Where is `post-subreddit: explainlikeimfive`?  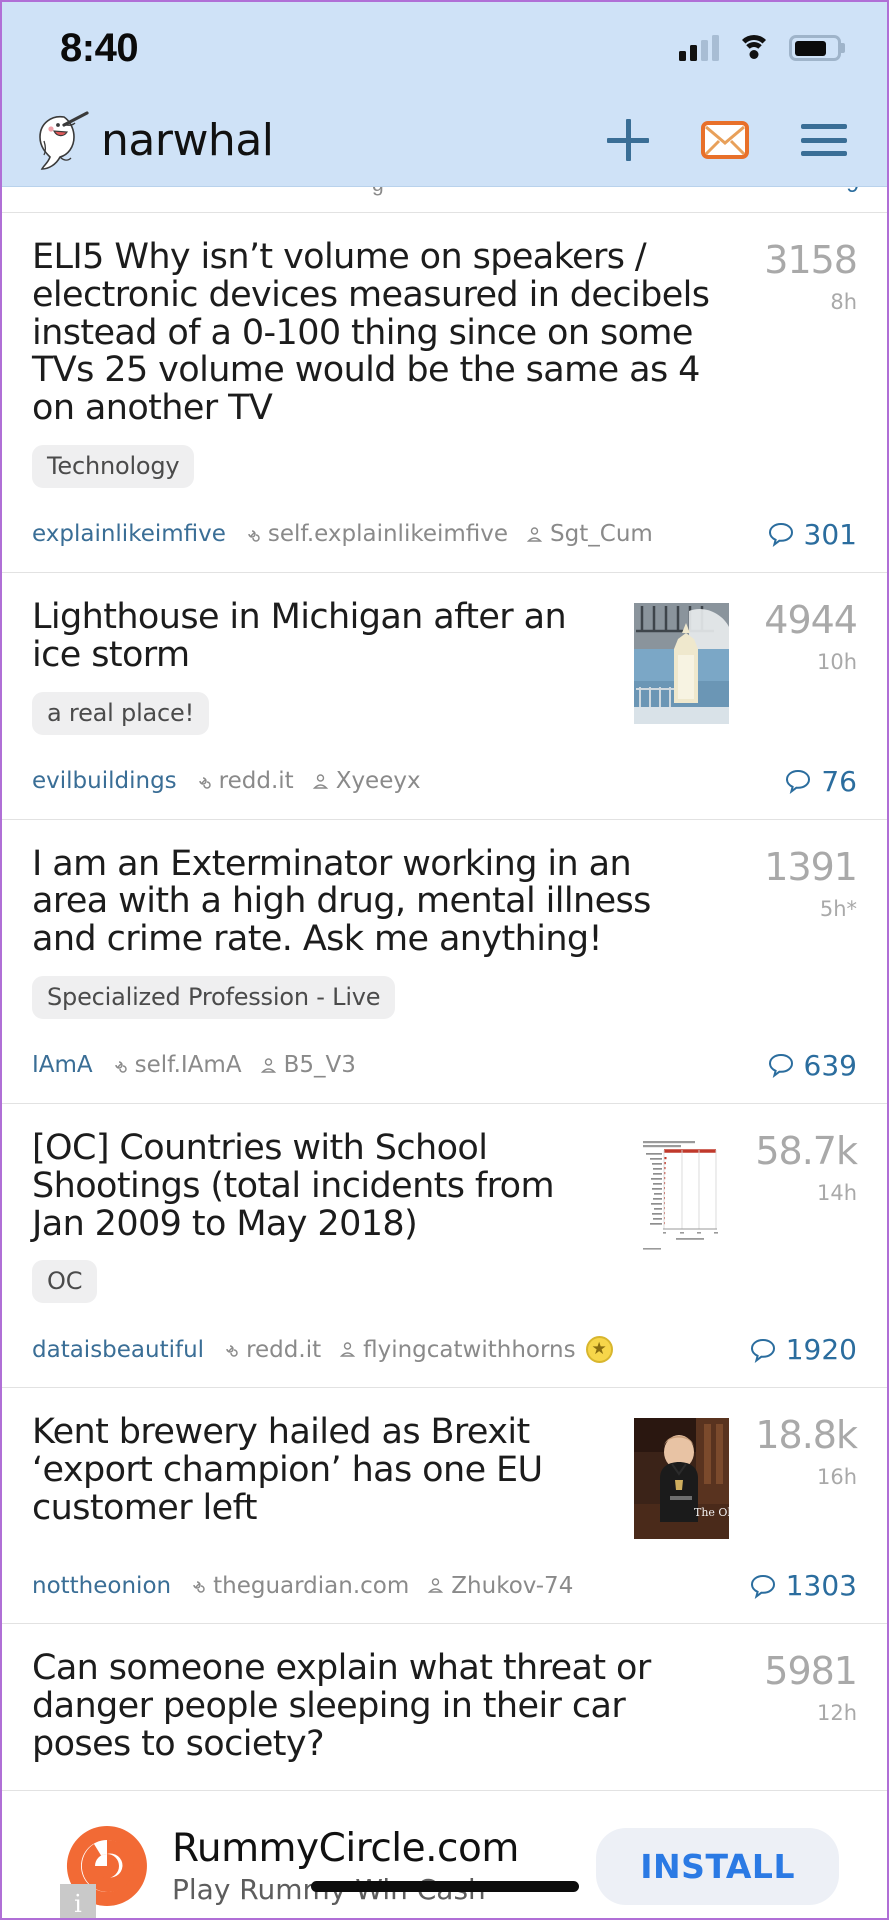 post-subreddit: explainlikeimfive is located at coordinates (129, 534).